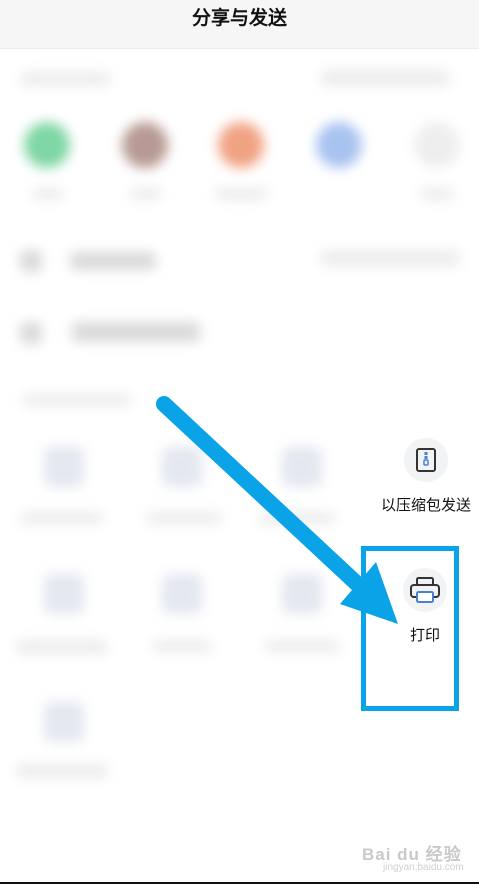 This screenshot has height=887, width=479. I want to click on pointer-arrow-icon, so click(277, 510).